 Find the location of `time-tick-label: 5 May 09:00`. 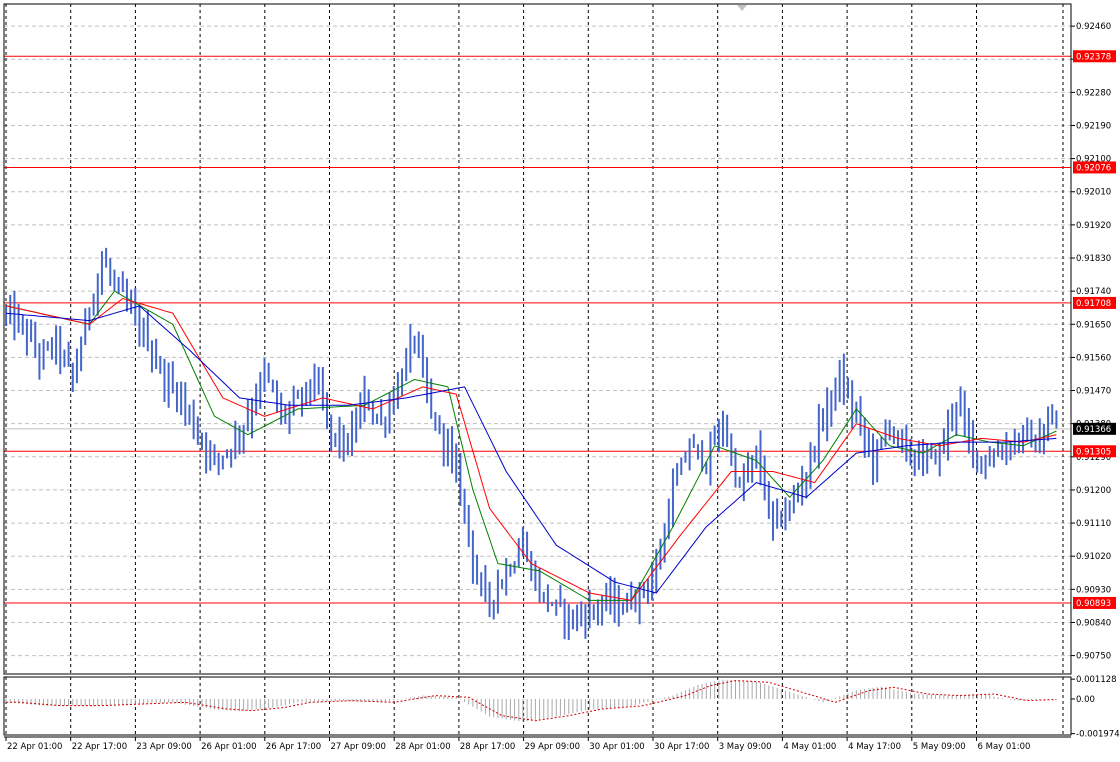

time-tick-label: 5 May 09:00 is located at coordinates (939, 747).